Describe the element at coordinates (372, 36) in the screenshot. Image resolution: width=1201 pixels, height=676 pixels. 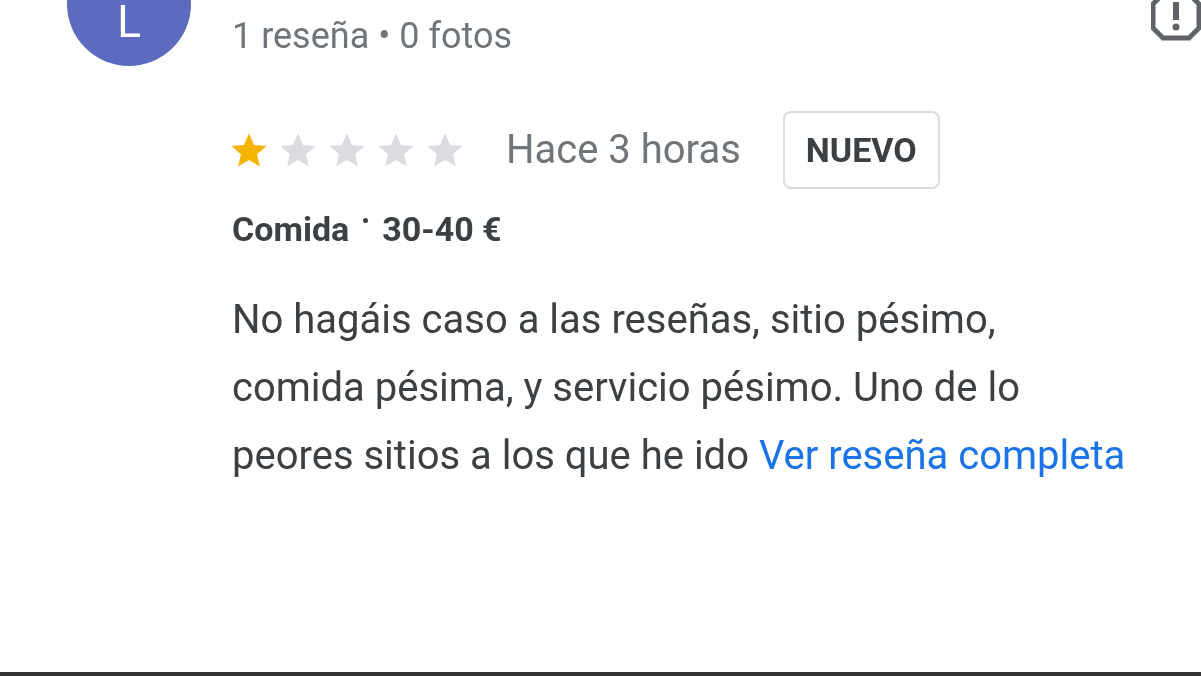
I see `review-count: 1 reseña • 0 fotos` at that location.